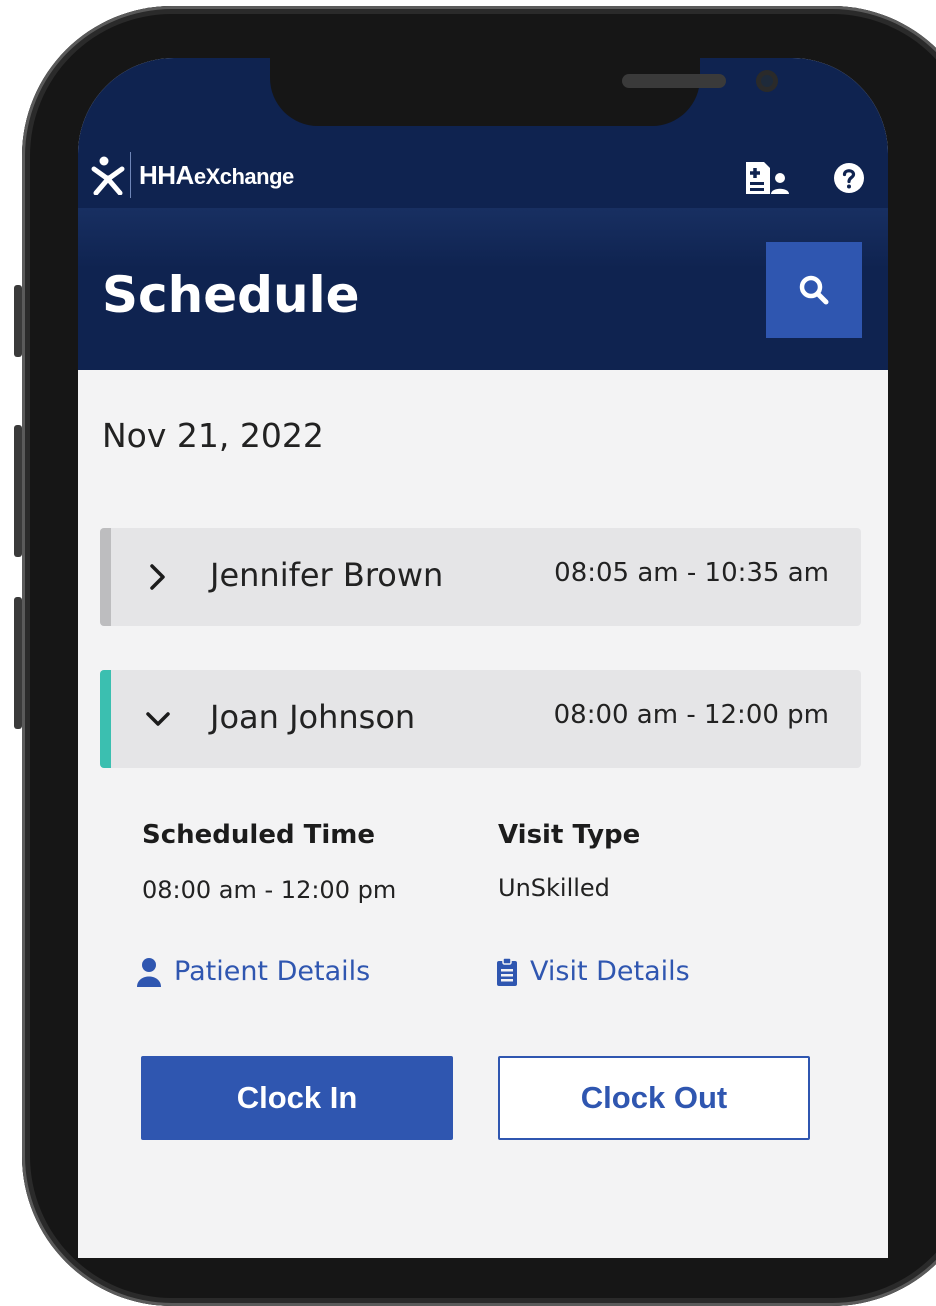 The image size is (936, 1306). What do you see at coordinates (108, 175) in the screenshot?
I see `brand-mark-icon` at bounding box center [108, 175].